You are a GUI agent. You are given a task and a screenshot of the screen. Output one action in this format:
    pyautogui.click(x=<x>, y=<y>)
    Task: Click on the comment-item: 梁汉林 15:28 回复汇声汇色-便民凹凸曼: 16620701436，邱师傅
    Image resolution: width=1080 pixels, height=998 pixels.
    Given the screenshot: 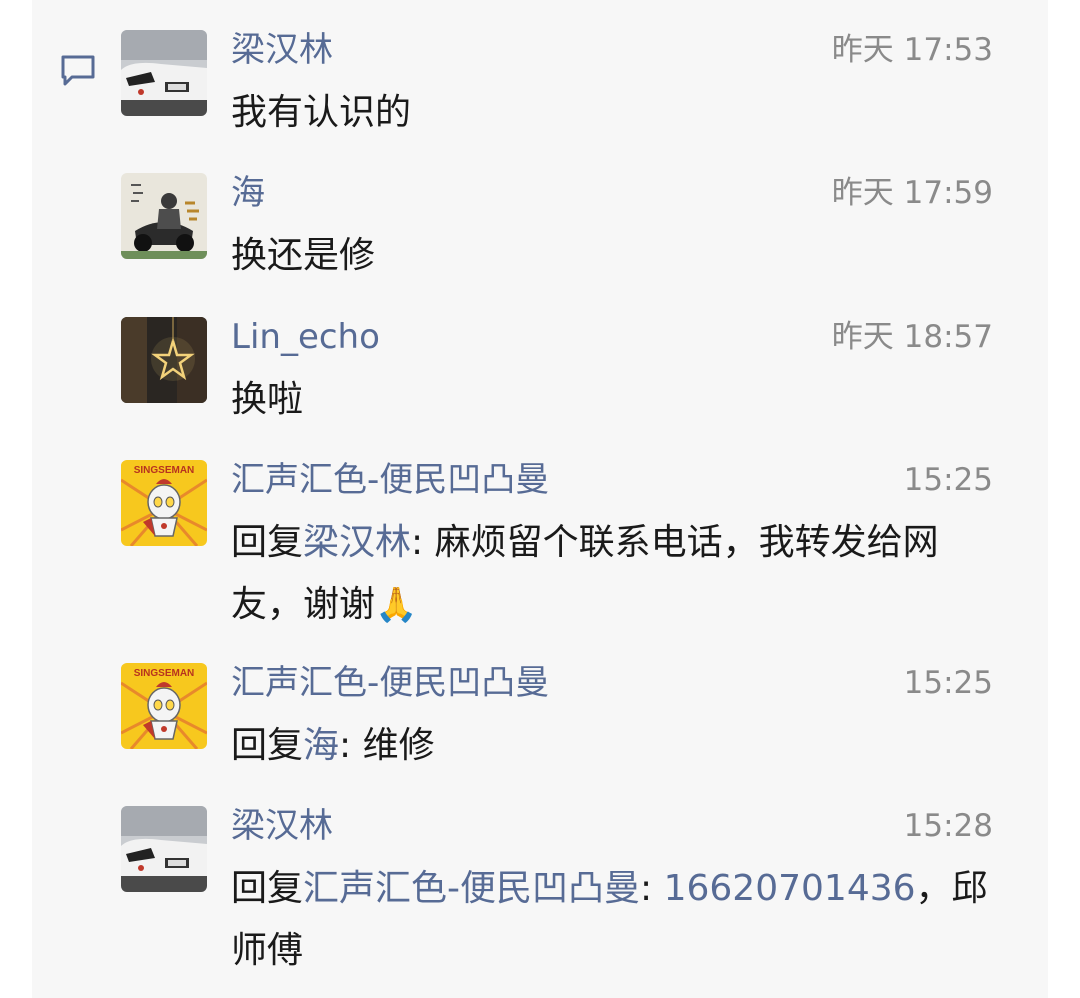 What is the action you would take?
    pyautogui.click(x=561, y=891)
    